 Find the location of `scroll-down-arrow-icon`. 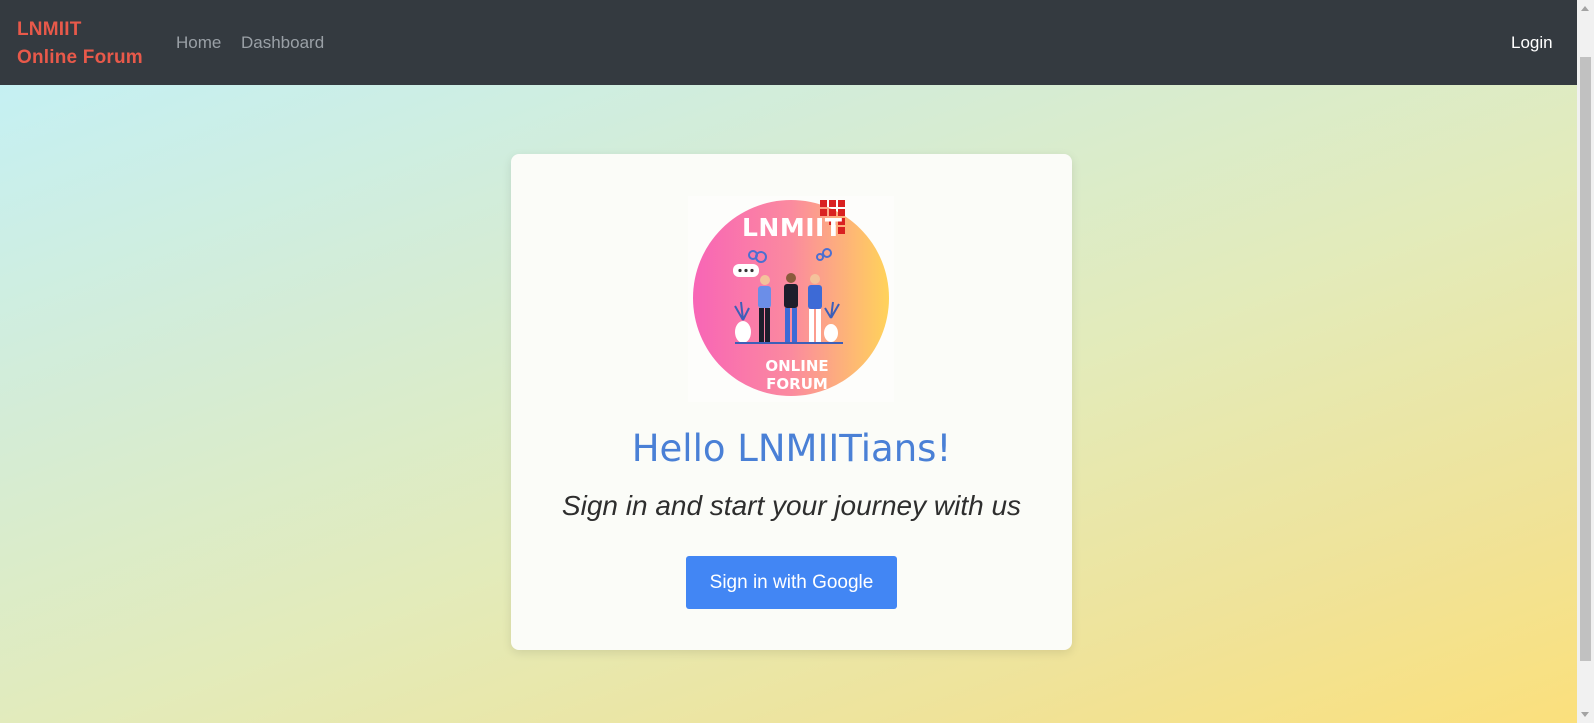

scroll-down-arrow-icon is located at coordinates (1585, 714).